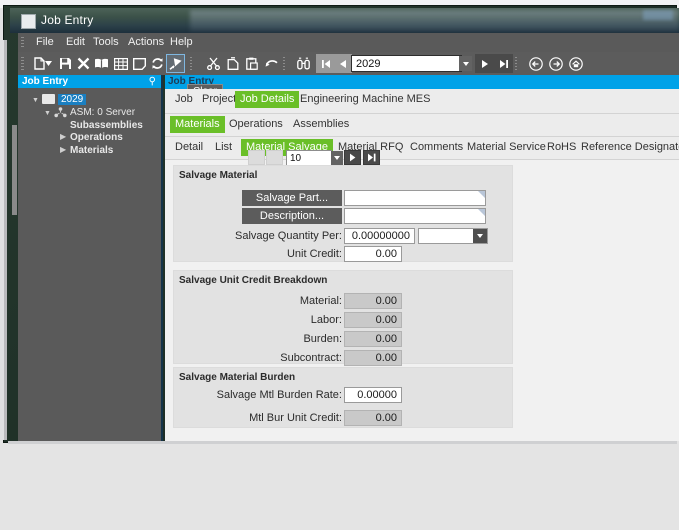 The image size is (679, 530). I want to click on salvage-mtl-burden-rate-label: Salvage Mtl Burden Rate:, so click(279, 395).